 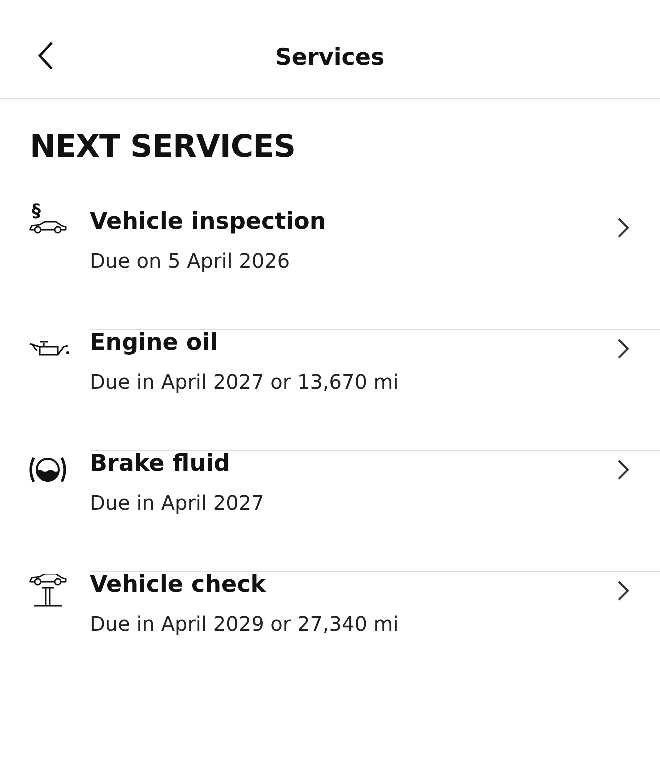 I want to click on car-icon, so click(x=48, y=228).